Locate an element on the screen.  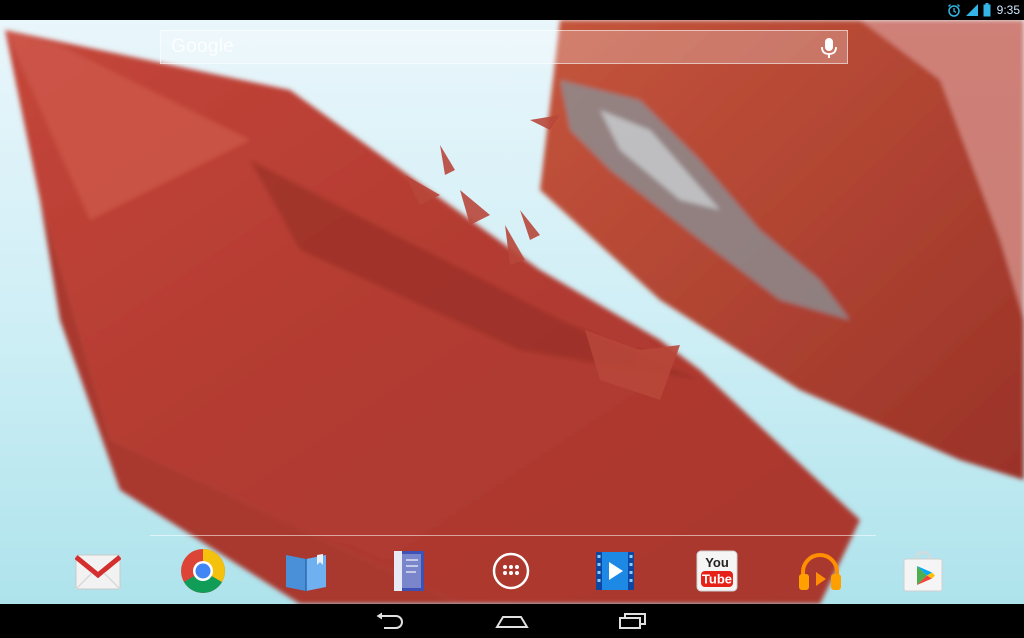
gmail-app-icon is located at coordinates (98, 571).